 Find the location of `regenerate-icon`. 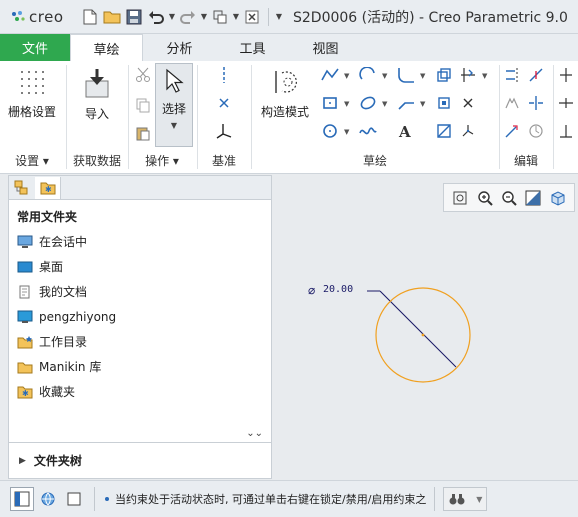

regenerate-icon is located at coordinates (220, 17).